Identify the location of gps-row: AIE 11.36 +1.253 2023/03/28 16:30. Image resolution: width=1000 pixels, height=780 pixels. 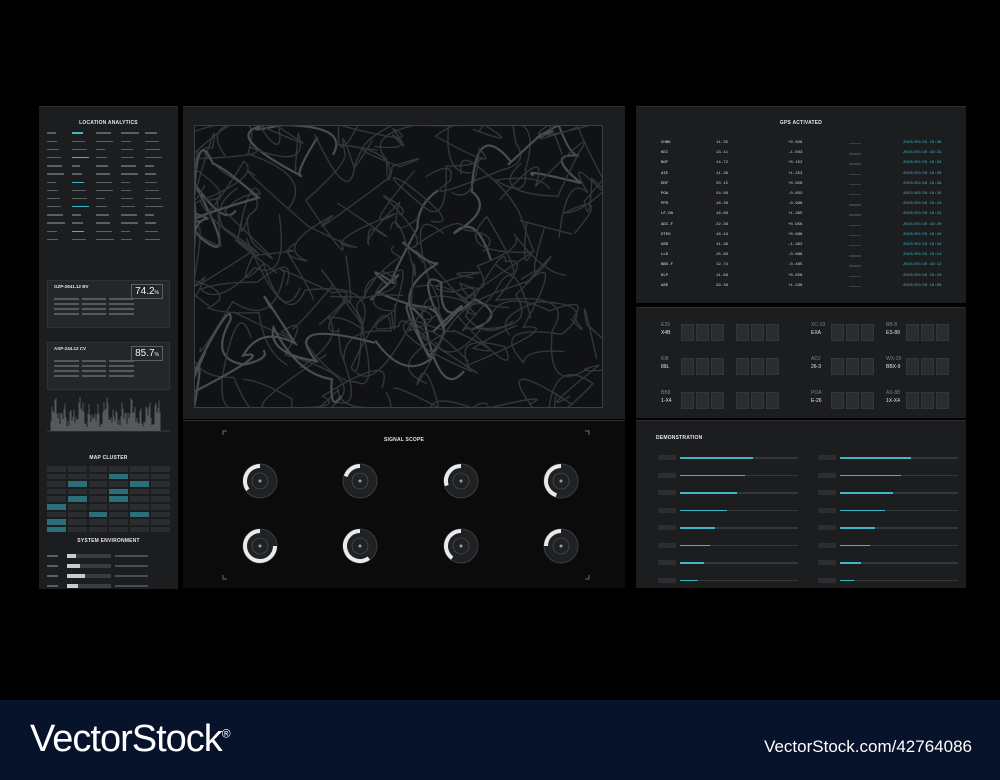
(806, 177).